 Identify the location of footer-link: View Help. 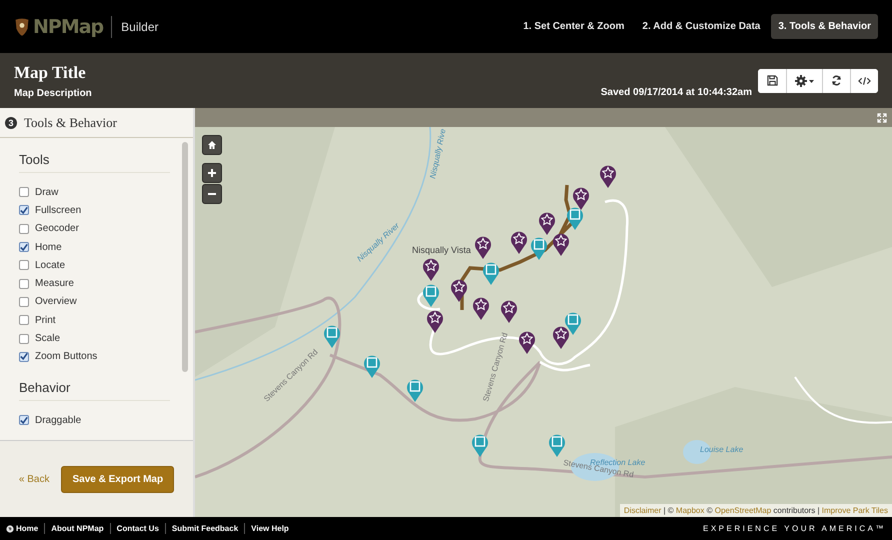
(270, 528).